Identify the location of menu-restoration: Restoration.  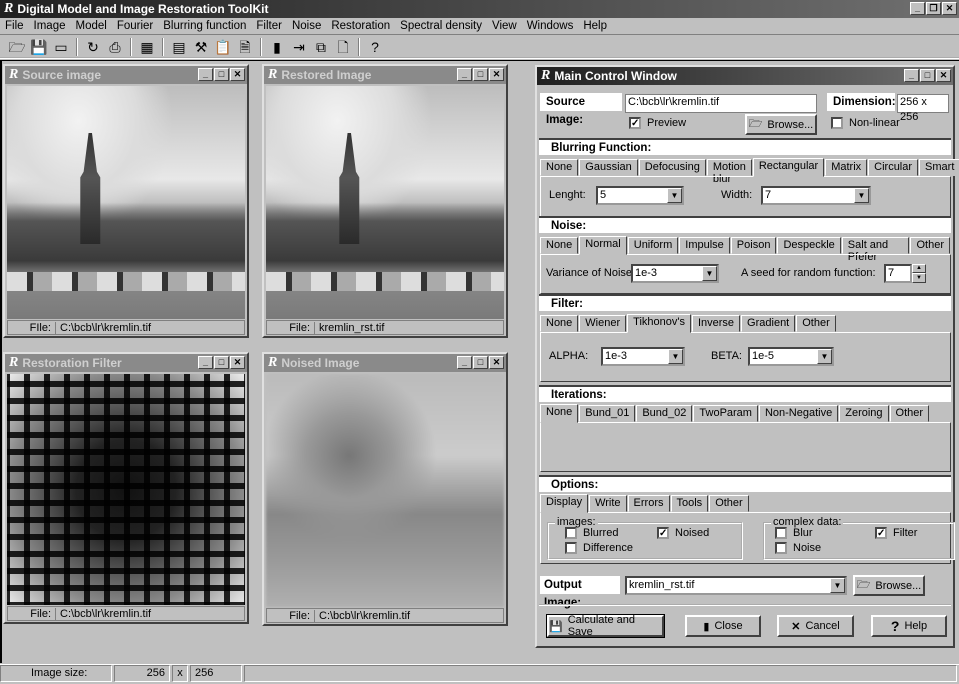
(360, 26).